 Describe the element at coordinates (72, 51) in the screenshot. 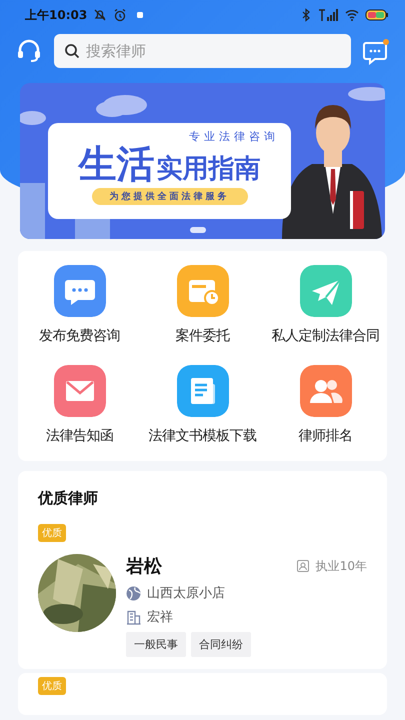

I see `search-icon` at that location.